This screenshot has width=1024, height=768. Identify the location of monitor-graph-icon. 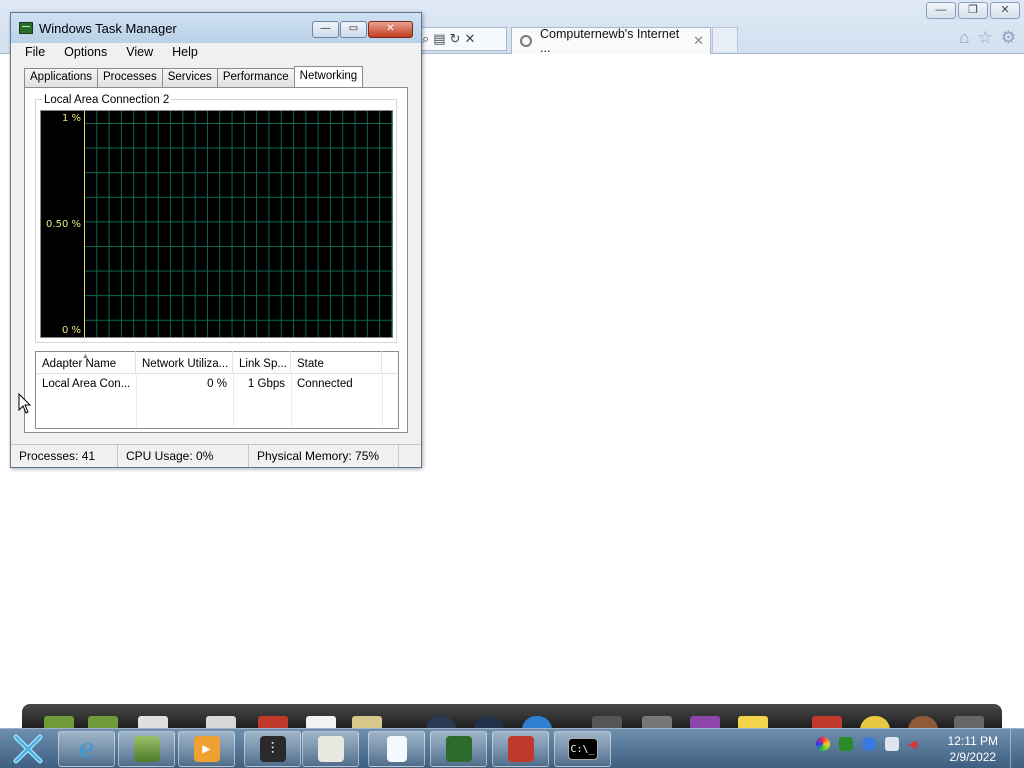
(458, 749).